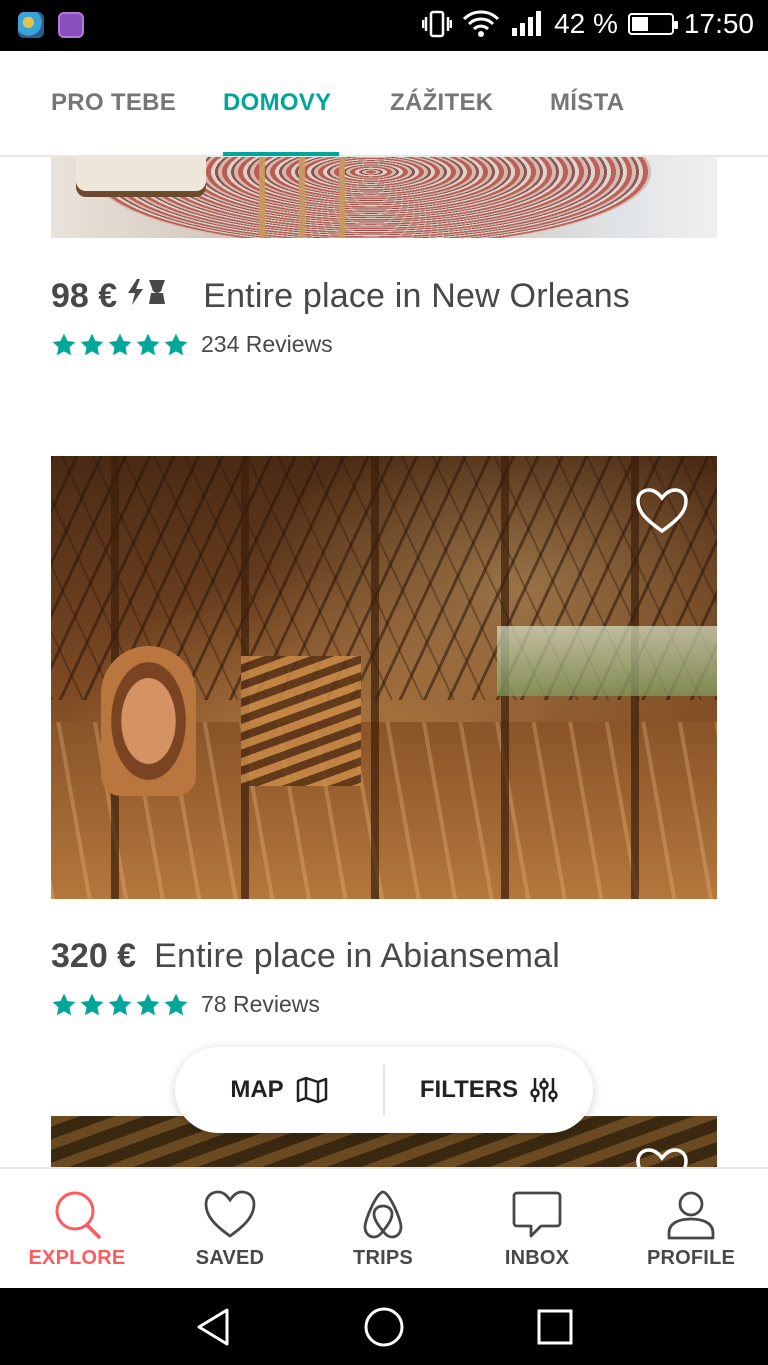 The image size is (768, 1365). Describe the element at coordinates (230, 1214) in the screenshot. I see `heart-icon` at that location.